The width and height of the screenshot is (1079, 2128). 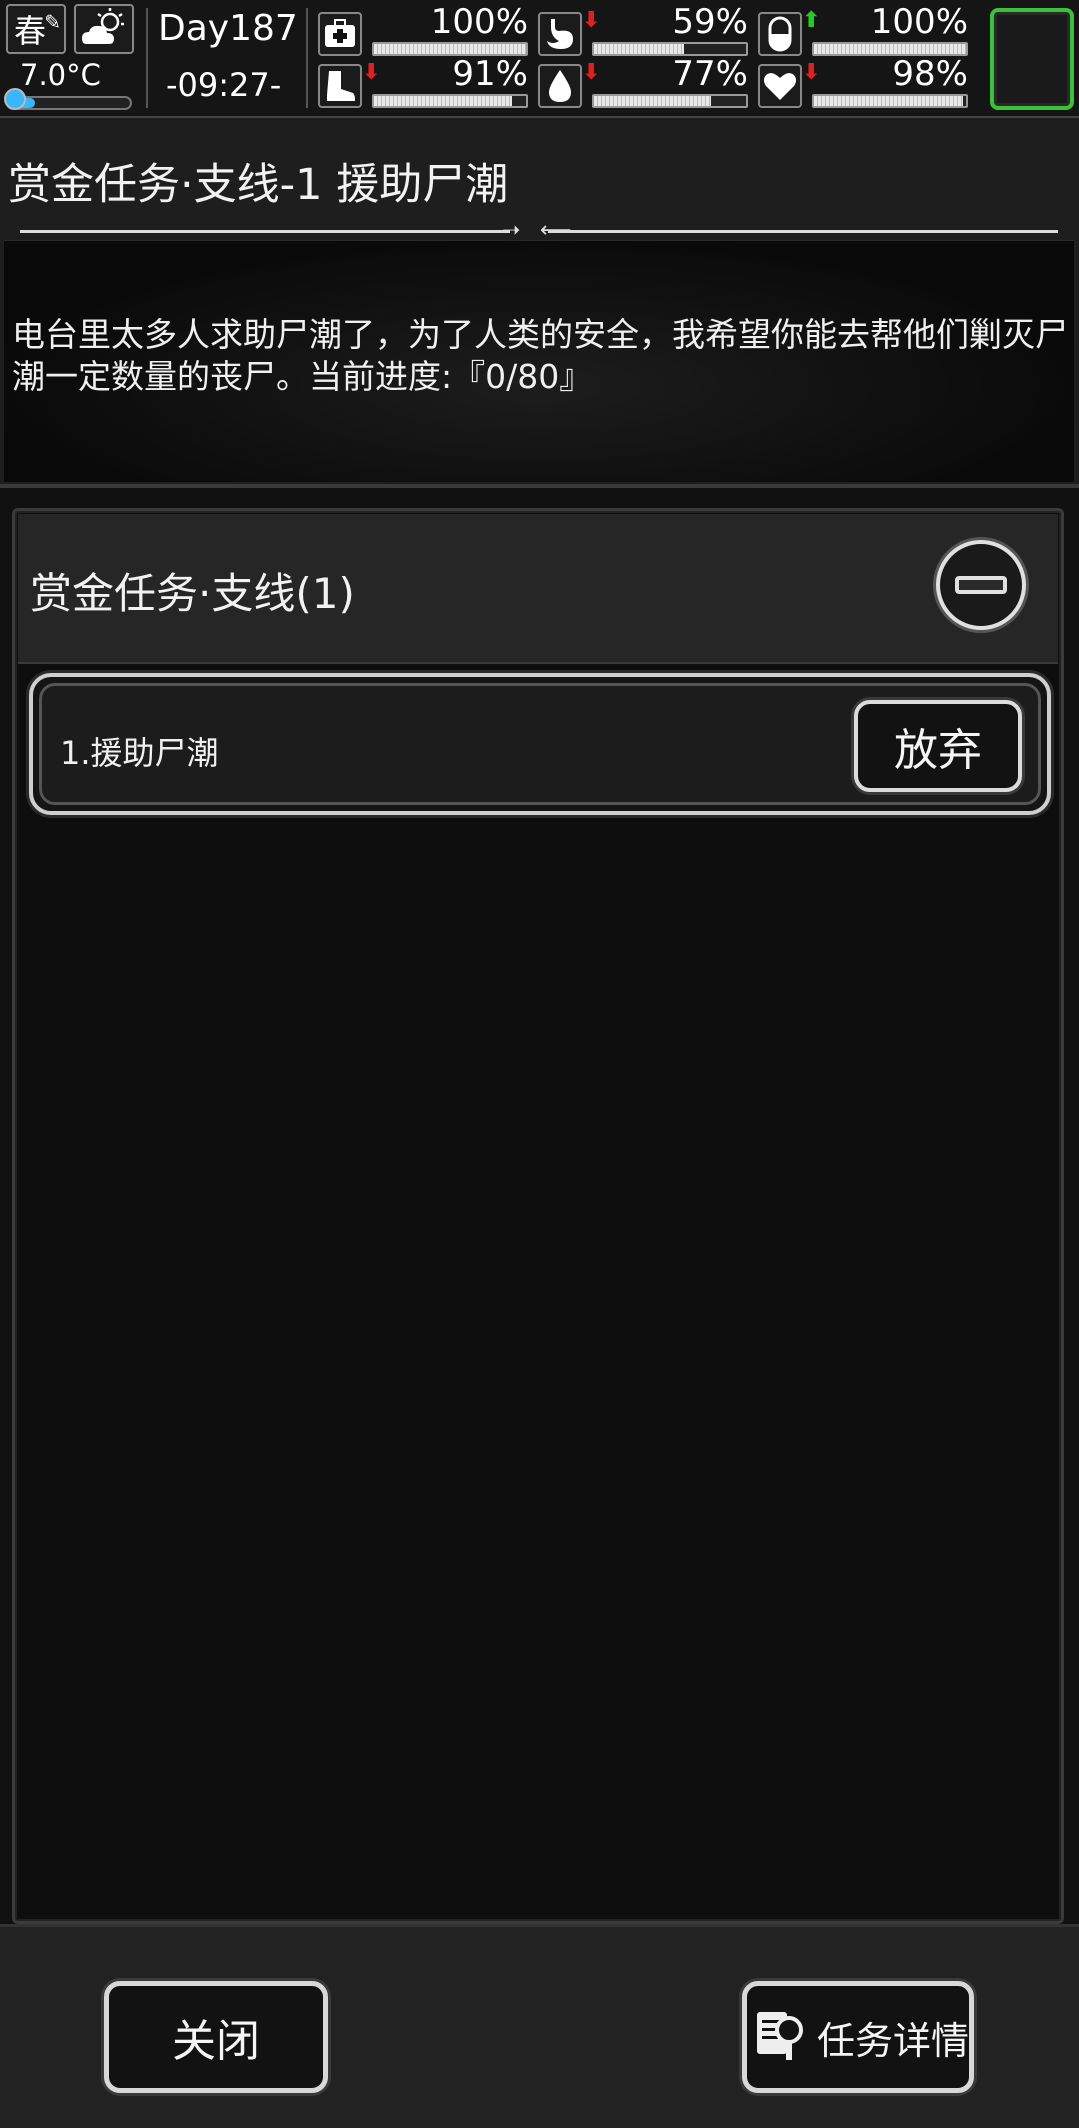 What do you see at coordinates (803, 231) in the screenshot?
I see `title-divider-right` at bounding box center [803, 231].